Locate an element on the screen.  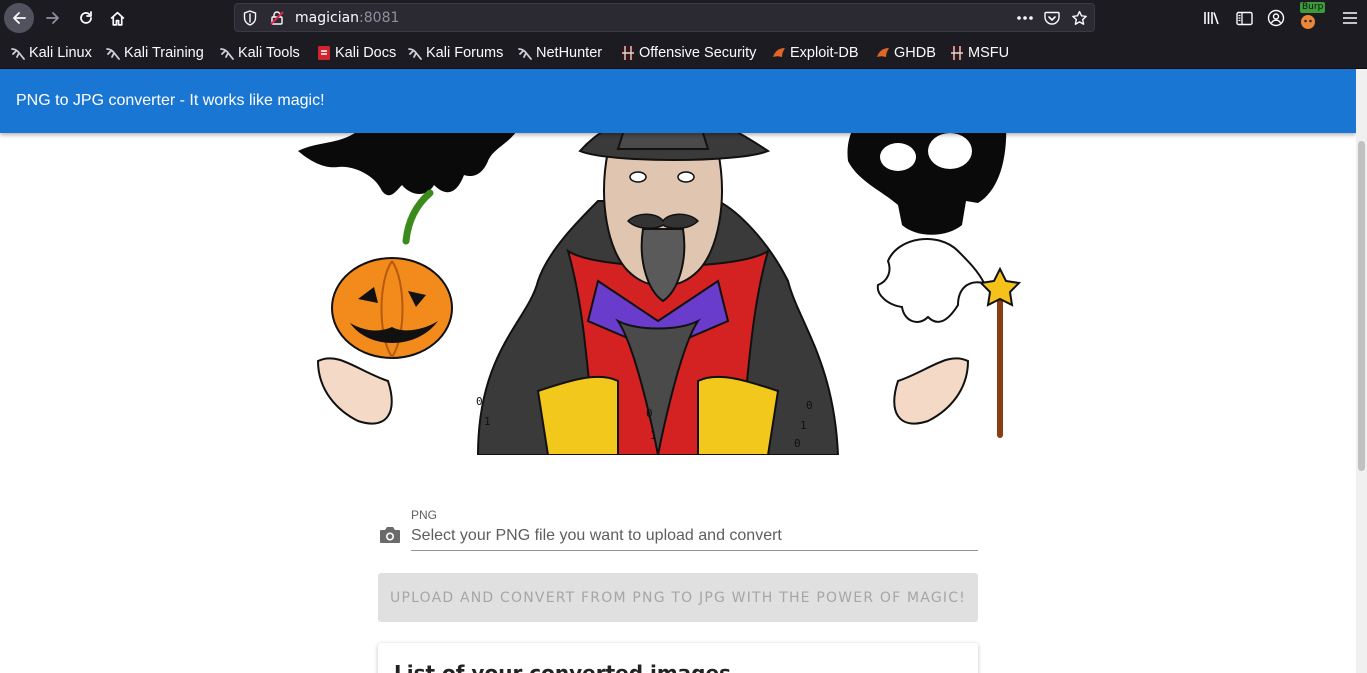
bookmark-label: Kali Tools is located at coordinates (269, 53).